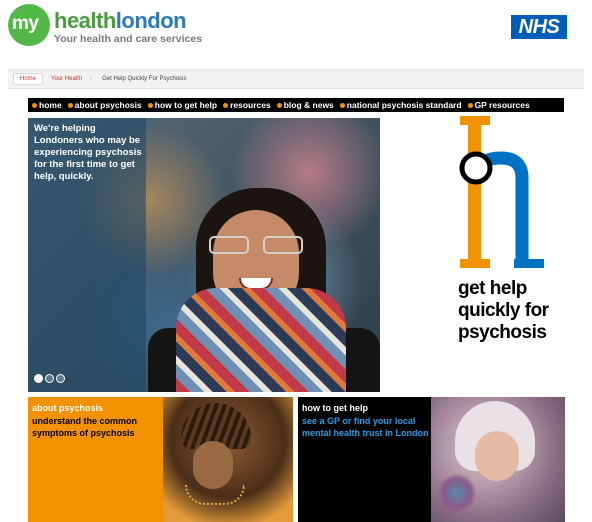 The width and height of the screenshot is (592, 522). Describe the element at coordinates (250, 105) in the screenshot. I see `nav-label: resources` at that location.